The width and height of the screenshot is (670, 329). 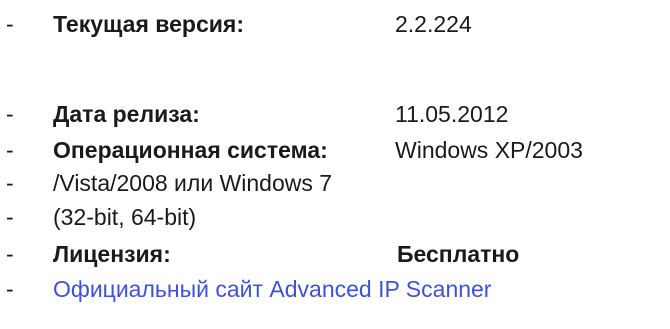 I want to click on version-value: 2.2.224, so click(x=433, y=24).